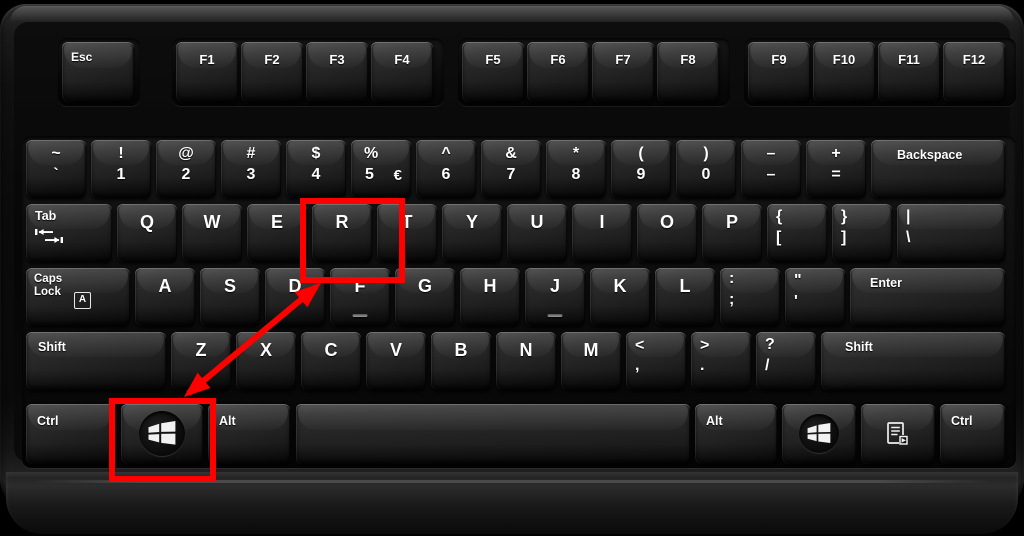 Image resolution: width=1024 pixels, height=536 pixels. Describe the element at coordinates (721, 361) in the screenshot. I see `key-period: > .` at that location.